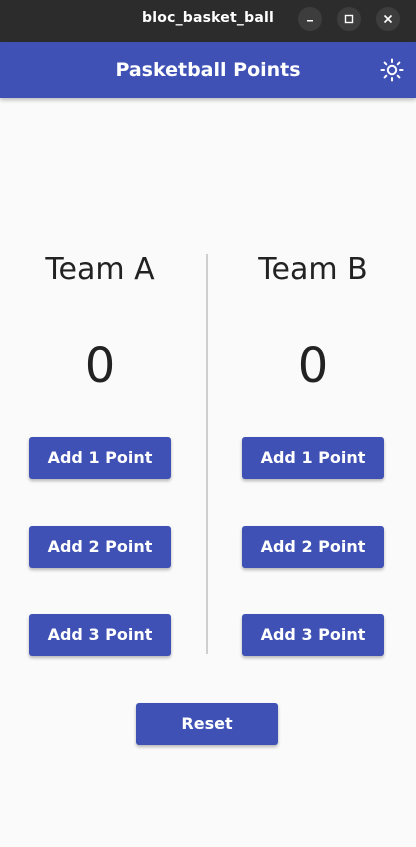 This screenshot has height=847, width=416. Describe the element at coordinates (100, 635) in the screenshot. I see `team-a-add-3-button: Add 3 Point` at that location.